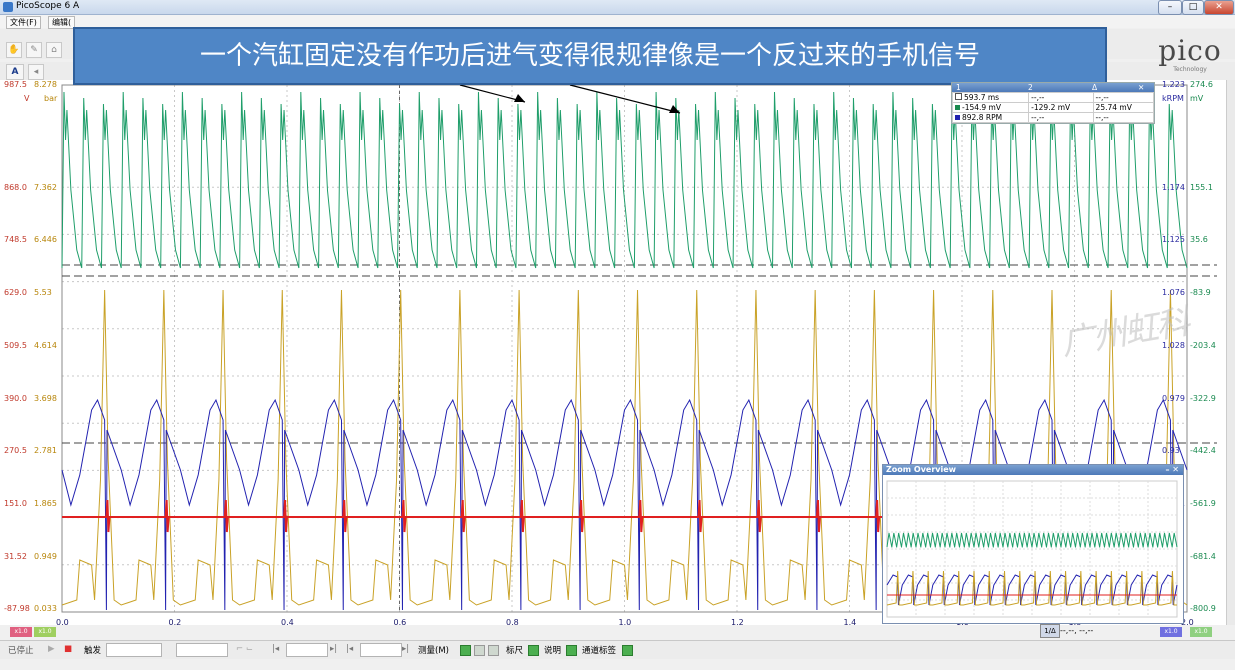 The image size is (1235, 670). Describe the element at coordinates (990, 107) in the screenshot. I see `meas-cell: -154.9 mV` at that location.